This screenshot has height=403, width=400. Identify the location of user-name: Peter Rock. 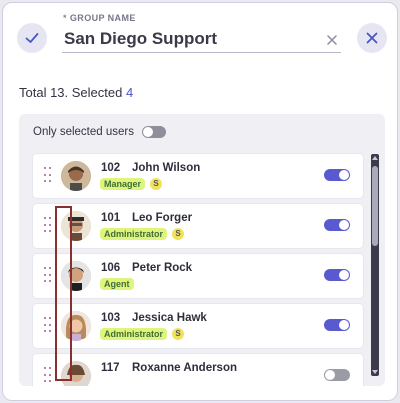
(162, 268).